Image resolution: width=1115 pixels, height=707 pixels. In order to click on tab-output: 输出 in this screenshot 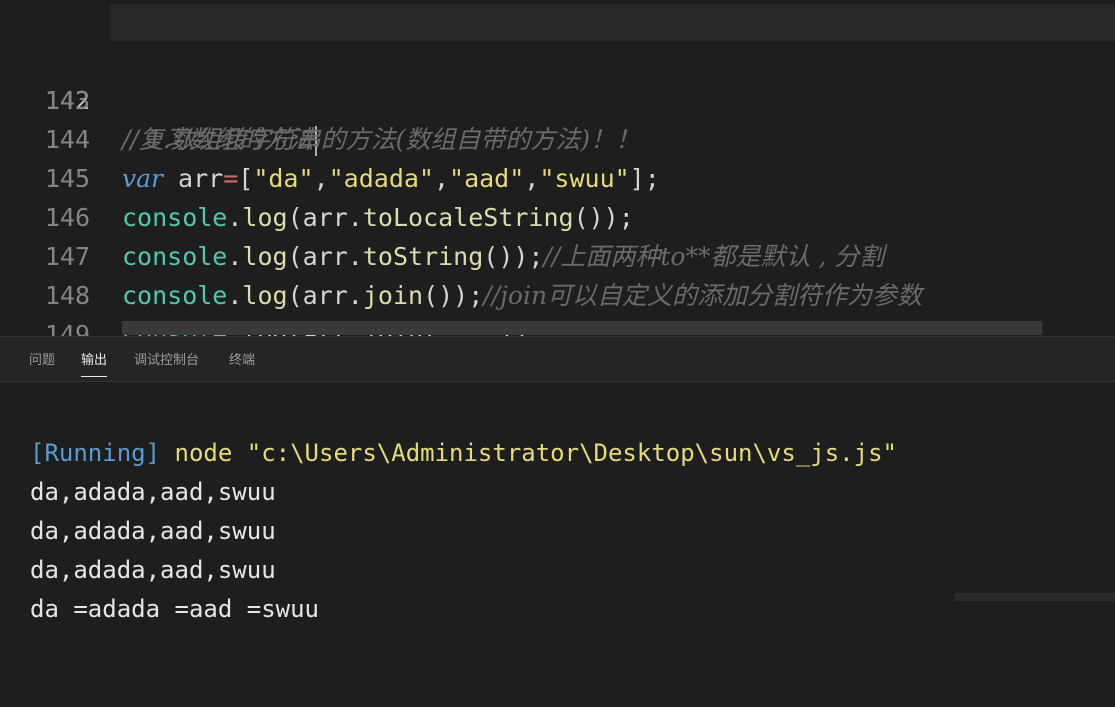, I will do `click(94, 363)`.